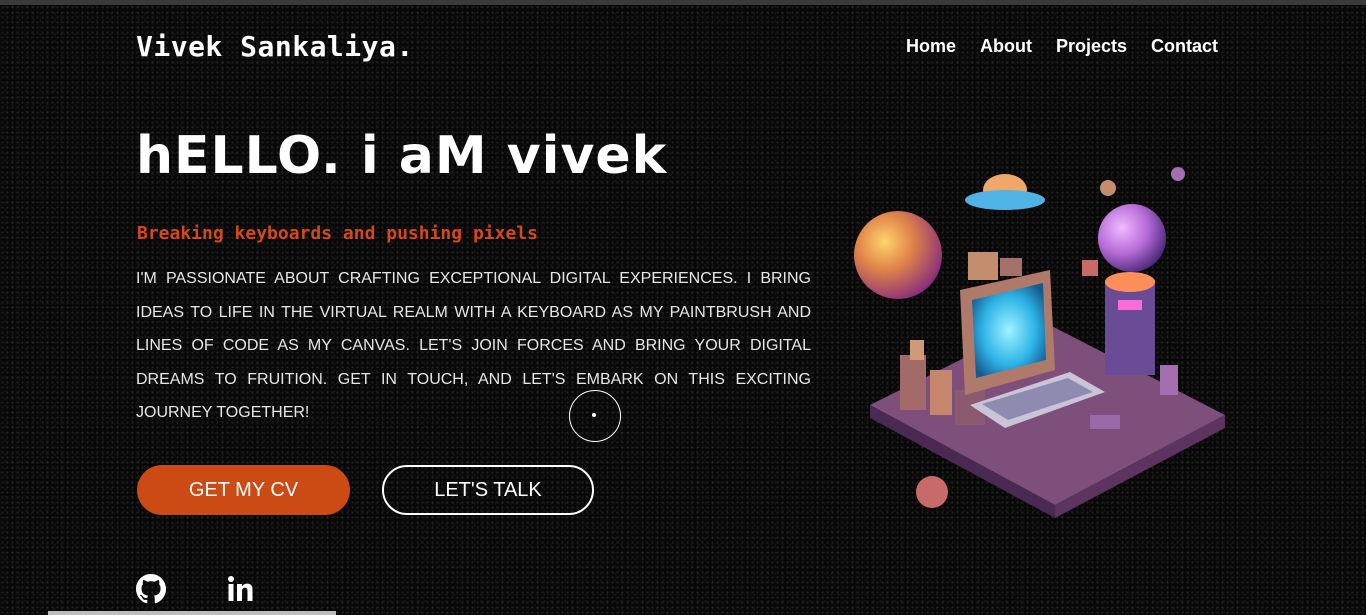 Image resolution: width=1366 pixels, height=615 pixels. What do you see at coordinates (1091, 46) in the screenshot?
I see `nav-link-projects: Projects` at bounding box center [1091, 46].